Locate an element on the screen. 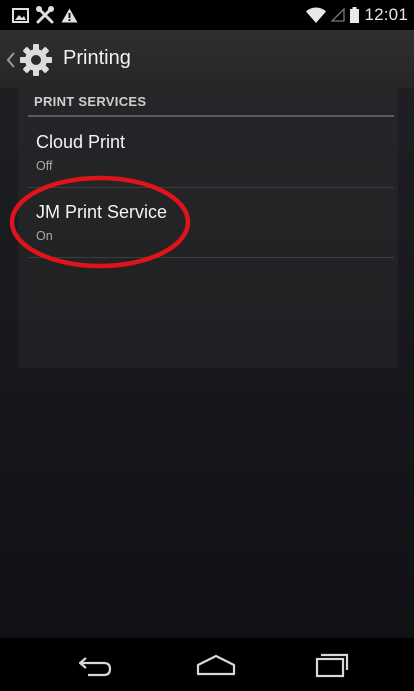 This screenshot has height=691, width=414. list-divider is located at coordinates (211, 257).